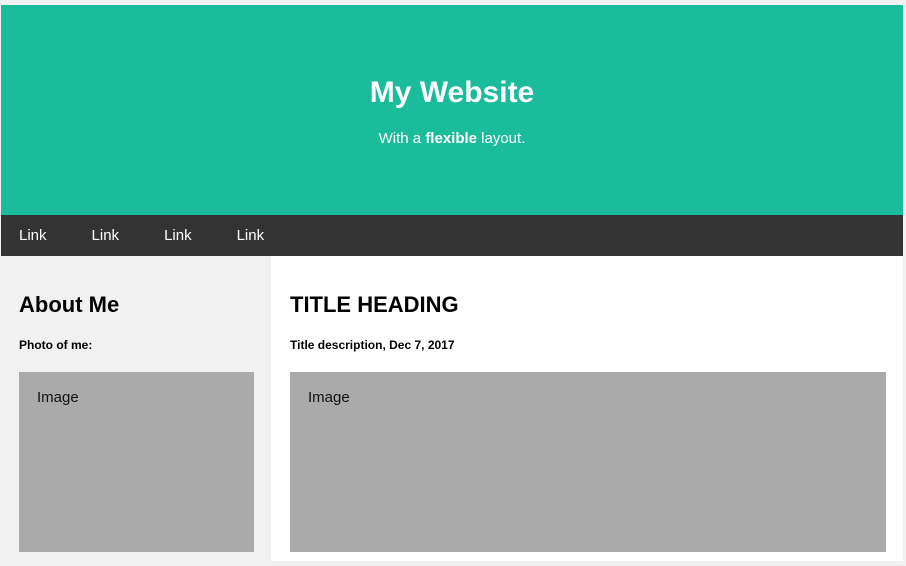 The width and height of the screenshot is (906, 566). I want to click on main-heading: TITLE HEADING, so click(374, 304).